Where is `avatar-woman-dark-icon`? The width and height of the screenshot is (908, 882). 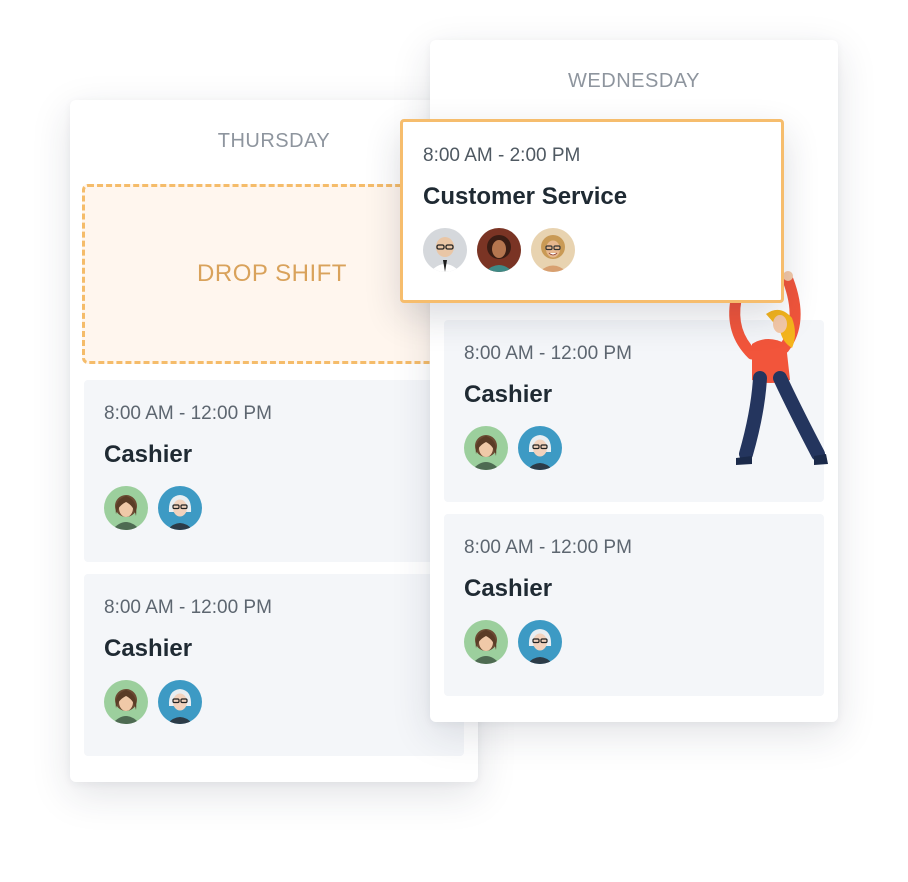
avatar-woman-dark-icon is located at coordinates (499, 250).